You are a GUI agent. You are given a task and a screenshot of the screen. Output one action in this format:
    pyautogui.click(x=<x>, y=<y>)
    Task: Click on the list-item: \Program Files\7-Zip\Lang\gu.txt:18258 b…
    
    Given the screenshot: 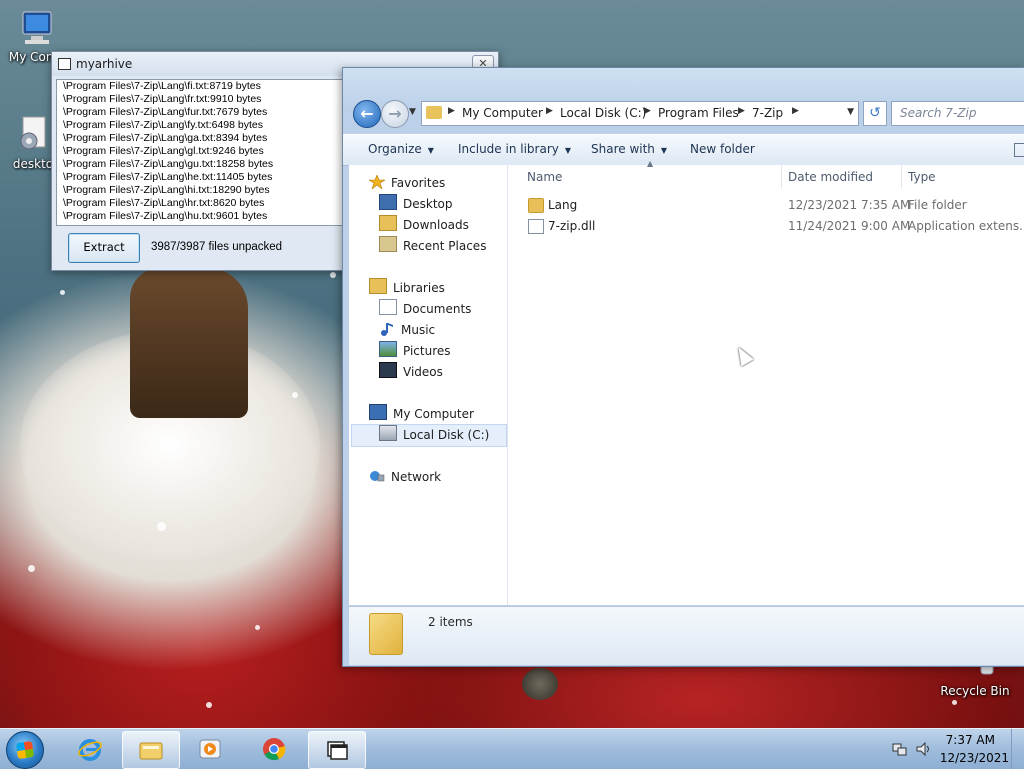 What is the action you would take?
    pyautogui.click(x=168, y=164)
    